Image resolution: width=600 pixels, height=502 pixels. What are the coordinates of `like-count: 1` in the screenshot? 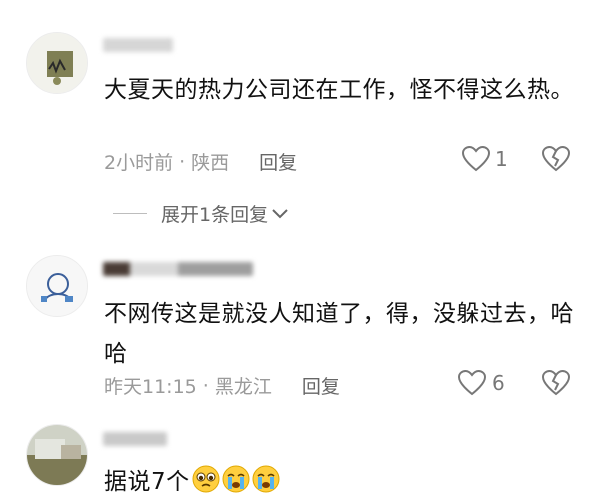 It's located at (501, 159).